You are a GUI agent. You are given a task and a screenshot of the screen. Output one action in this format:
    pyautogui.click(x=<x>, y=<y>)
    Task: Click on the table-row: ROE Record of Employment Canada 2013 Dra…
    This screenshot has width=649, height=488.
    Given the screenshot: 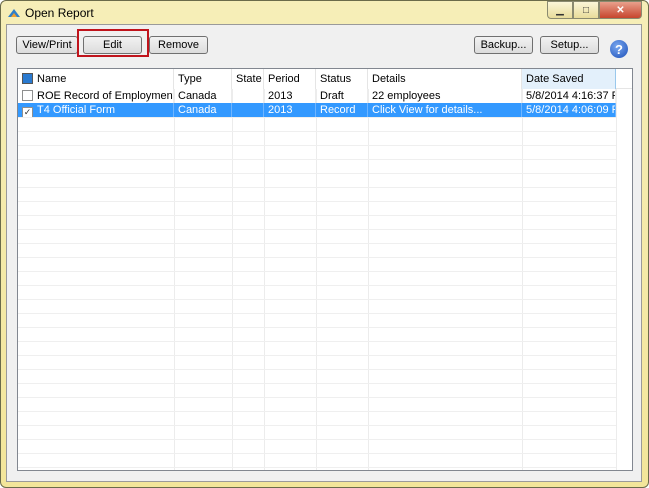 What is the action you would take?
    pyautogui.click(x=317, y=96)
    